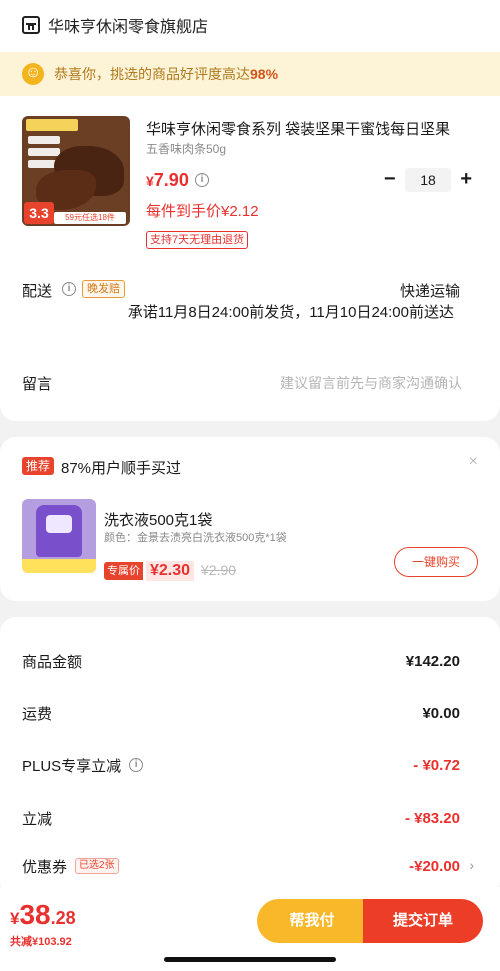 This screenshot has width=500, height=971. Describe the element at coordinates (432, 661) in the screenshot. I see `goods-amount: ¥142.20` at that location.